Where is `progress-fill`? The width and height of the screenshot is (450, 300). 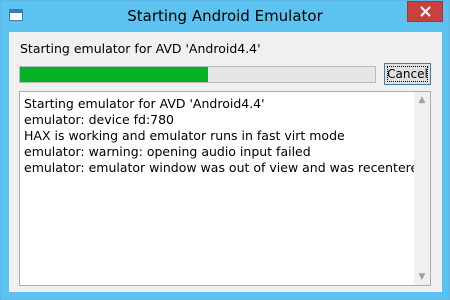
progress-fill is located at coordinates (114, 74).